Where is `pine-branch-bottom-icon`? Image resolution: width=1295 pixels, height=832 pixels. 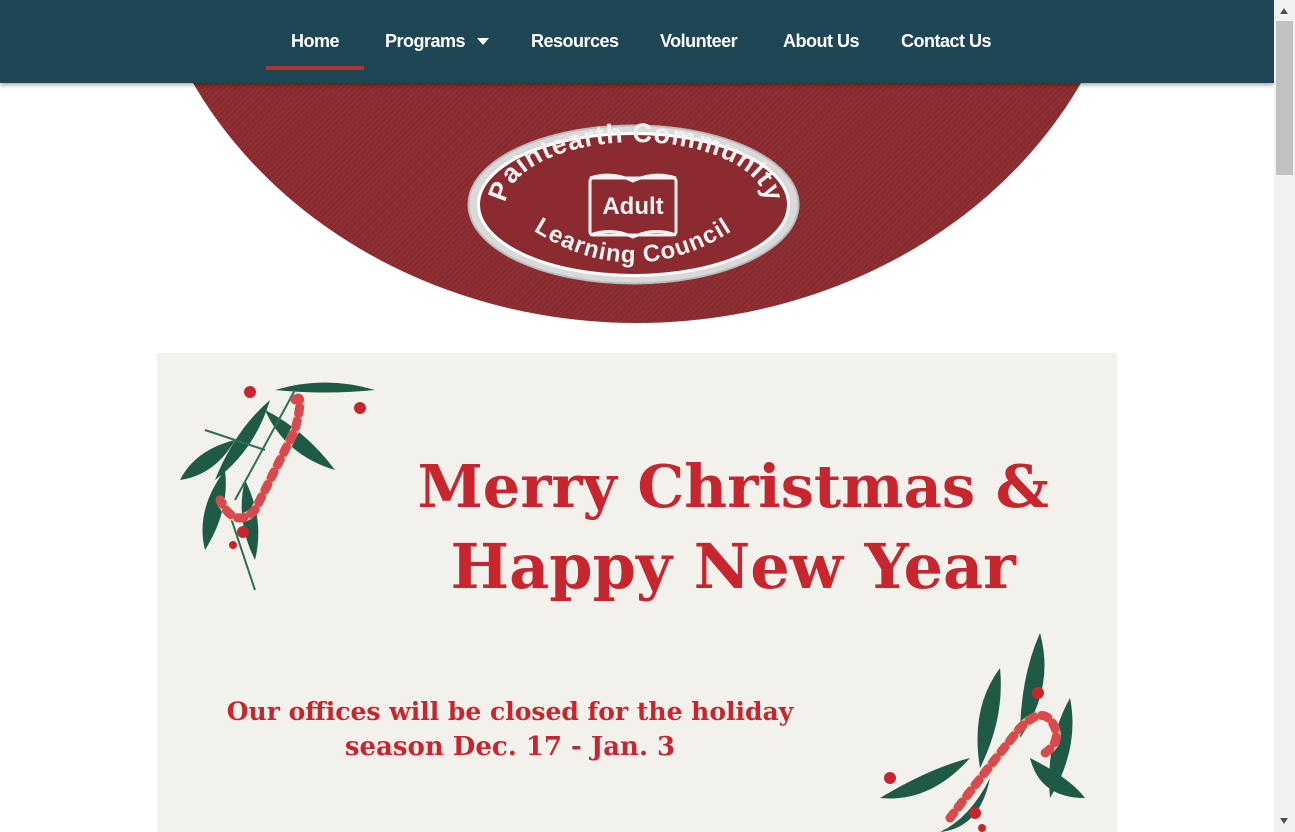
pine-branch-bottom-icon is located at coordinates (982, 732).